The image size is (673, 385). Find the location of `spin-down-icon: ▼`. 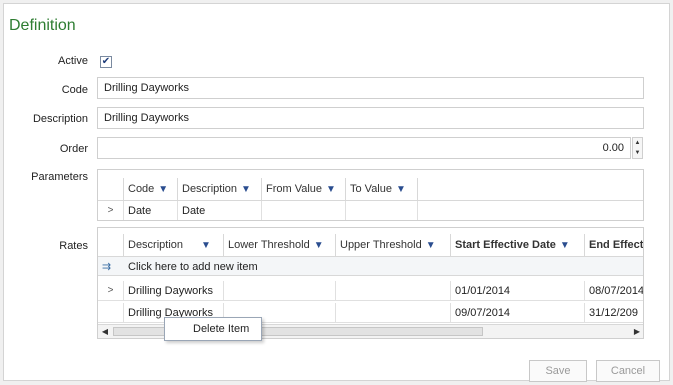

spin-down-icon: ▼ is located at coordinates (637, 153).